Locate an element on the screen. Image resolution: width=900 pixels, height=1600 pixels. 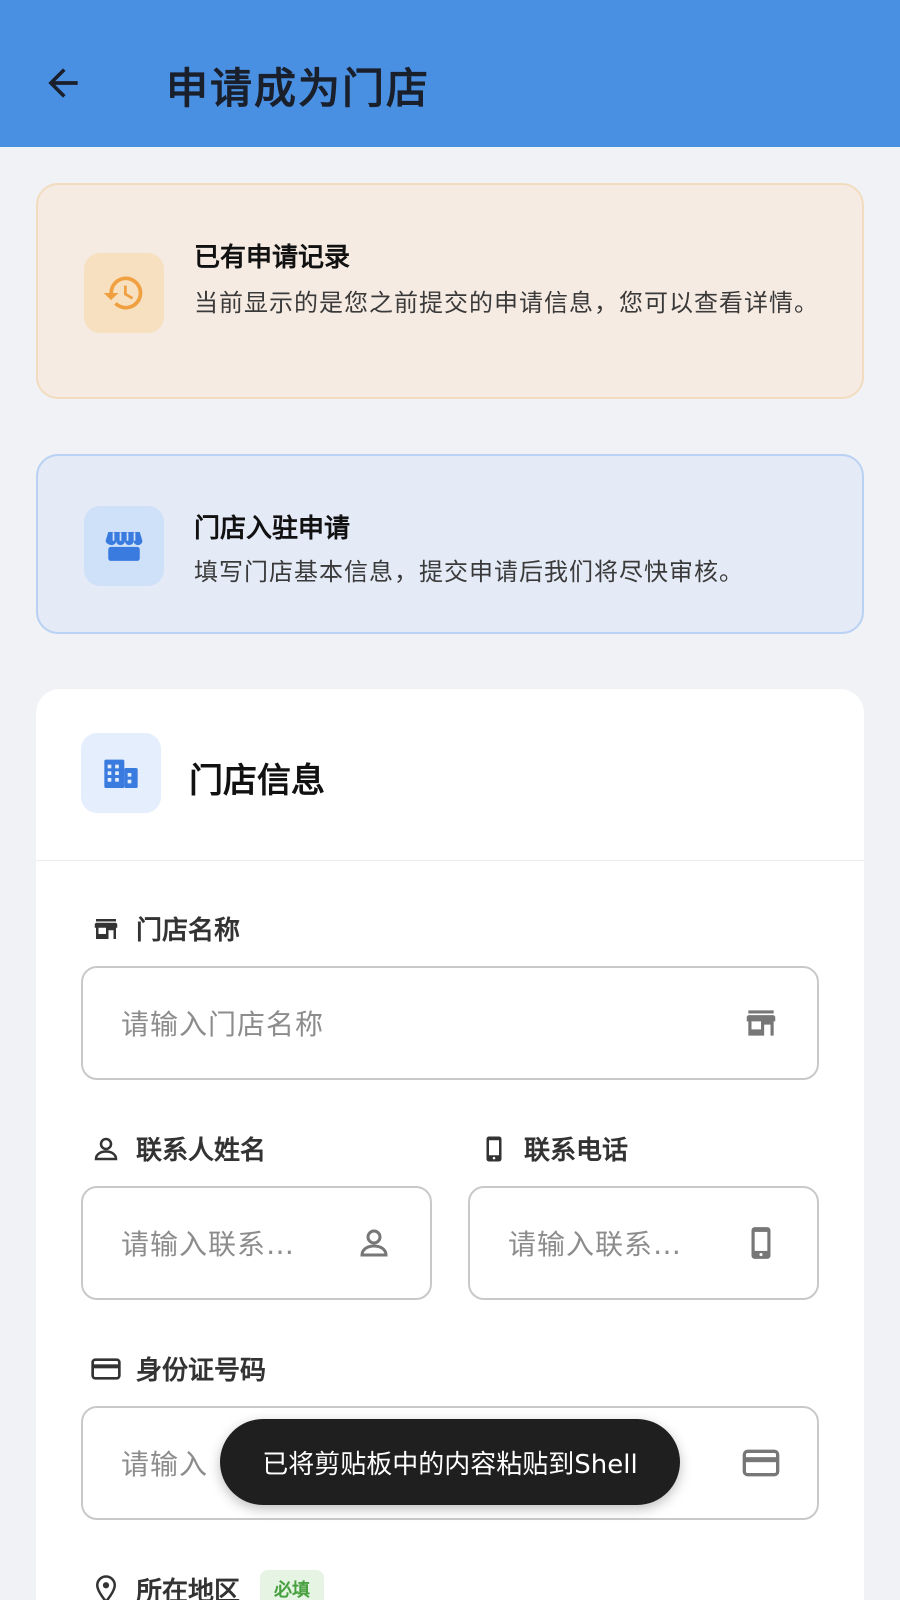
arrow-left-icon is located at coordinates (63, 83).